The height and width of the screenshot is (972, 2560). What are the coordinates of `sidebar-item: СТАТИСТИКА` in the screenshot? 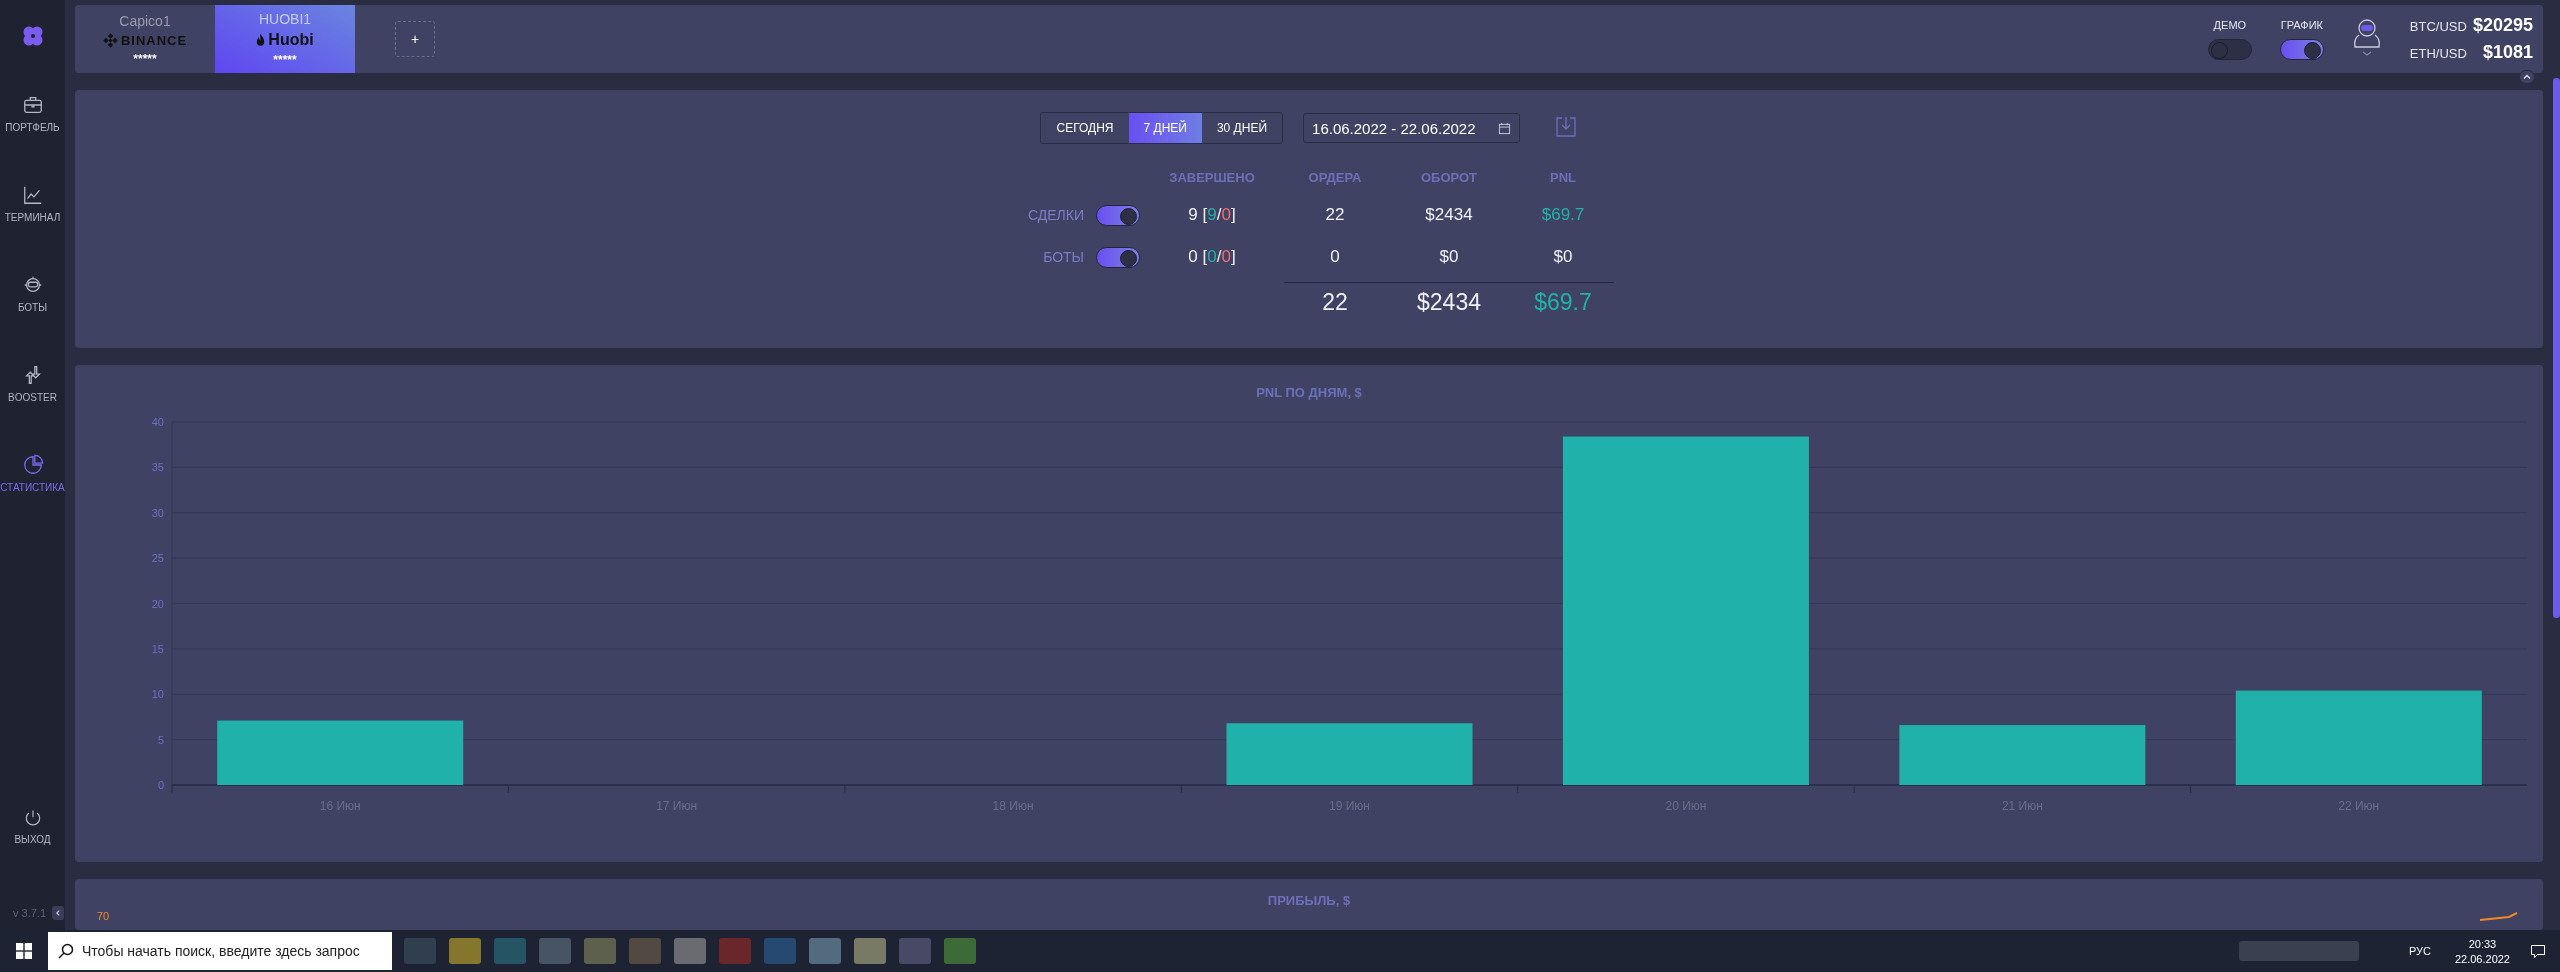 It's located at (32, 499).